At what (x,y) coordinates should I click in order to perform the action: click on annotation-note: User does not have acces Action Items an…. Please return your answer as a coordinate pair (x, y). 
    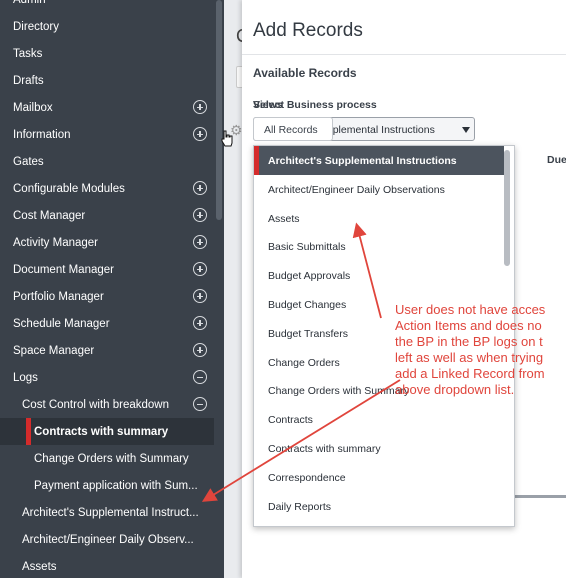
    Looking at the image, I should click on (470, 349).